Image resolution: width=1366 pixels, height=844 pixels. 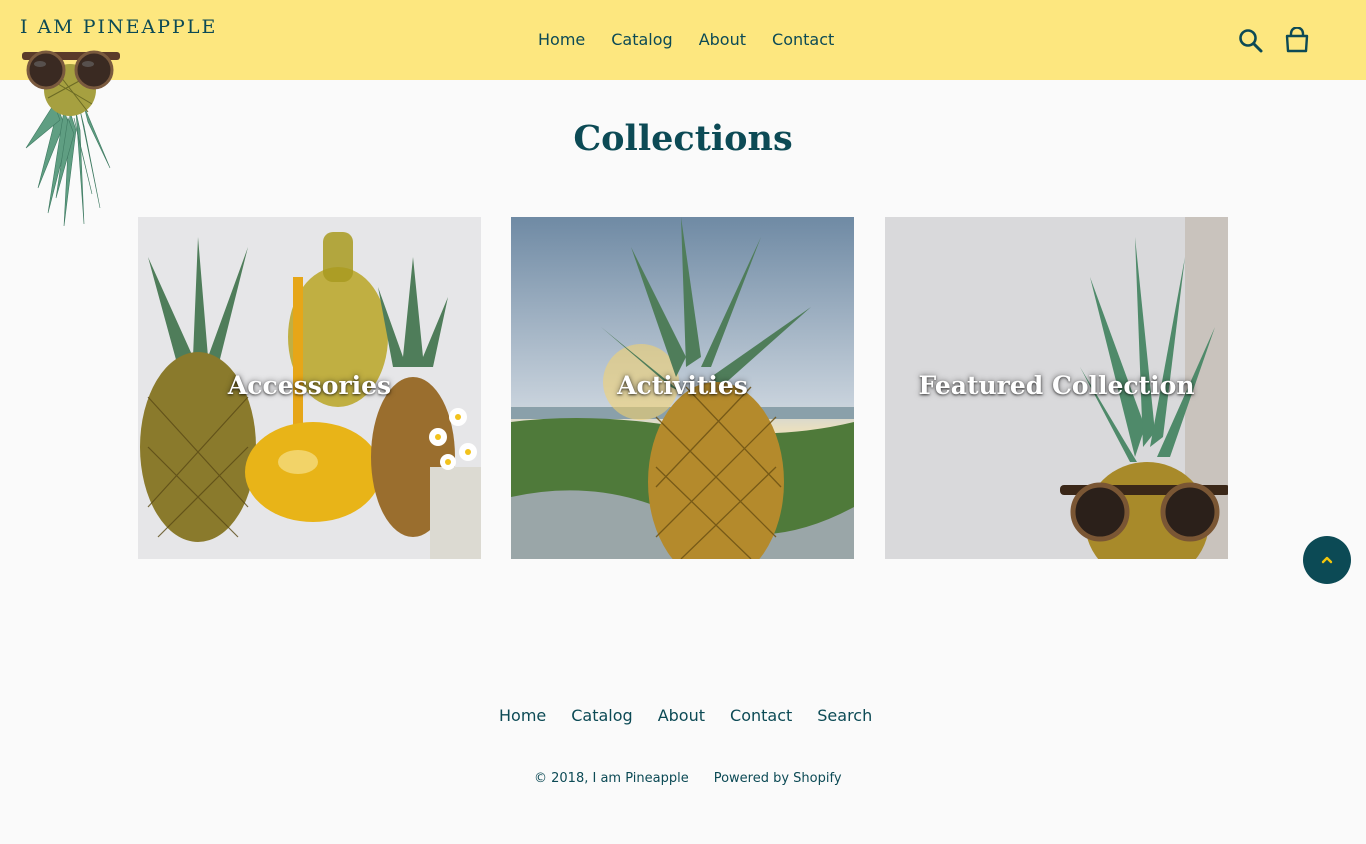 What do you see at coordinates (118, 27) in the screenshot?
I see `site-logo-text: I AM PINEAPPLE` at bounding box center [118, 27].